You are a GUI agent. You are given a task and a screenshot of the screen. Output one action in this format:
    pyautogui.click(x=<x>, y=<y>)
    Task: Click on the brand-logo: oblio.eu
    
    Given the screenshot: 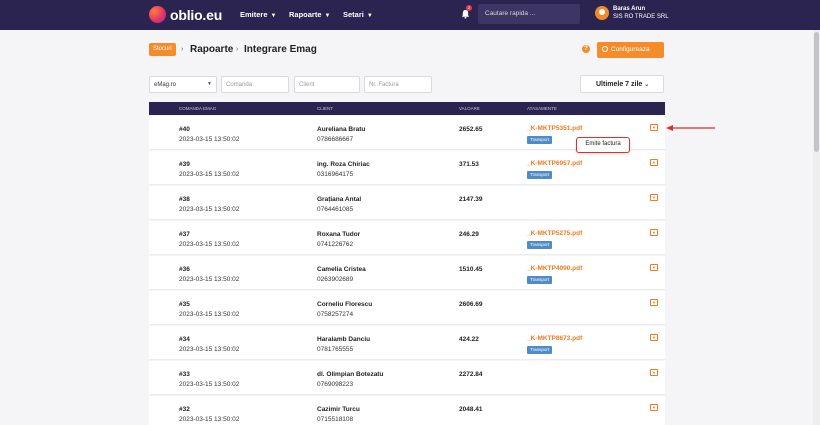 What is the action you would take?
    pyautogui.click(x=185, y=14)
    